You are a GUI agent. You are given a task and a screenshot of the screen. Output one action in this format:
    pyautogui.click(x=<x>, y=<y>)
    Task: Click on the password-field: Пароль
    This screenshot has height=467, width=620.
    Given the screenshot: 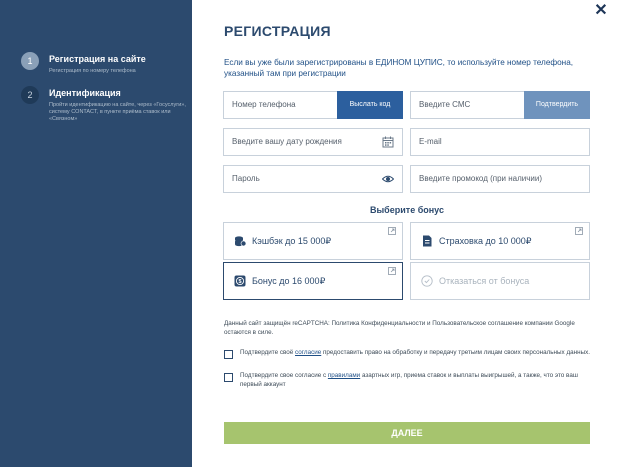 What is the action you would take?
    pyautogui.click(x=313, y=179)
    